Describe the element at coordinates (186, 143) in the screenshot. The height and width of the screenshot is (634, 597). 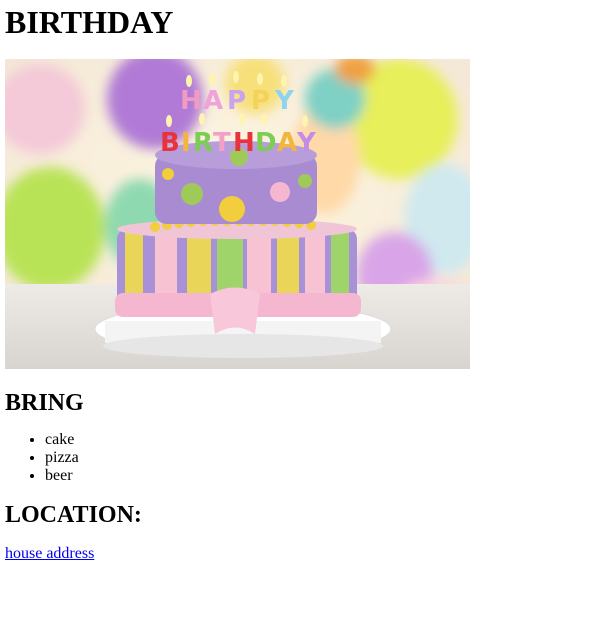
I see `svg-text: I` at that location.